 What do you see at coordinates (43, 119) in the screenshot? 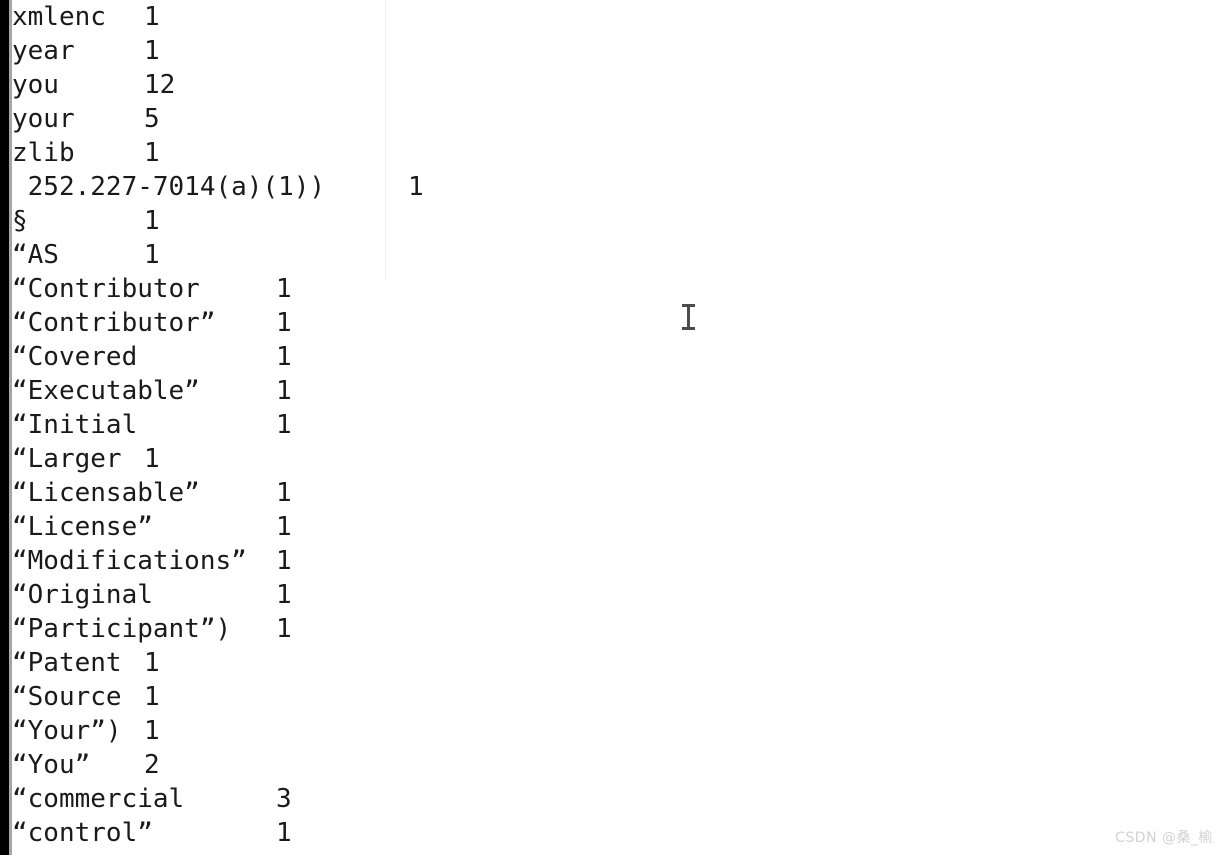
I see `term-text: your` at bounding box center [43, 119].